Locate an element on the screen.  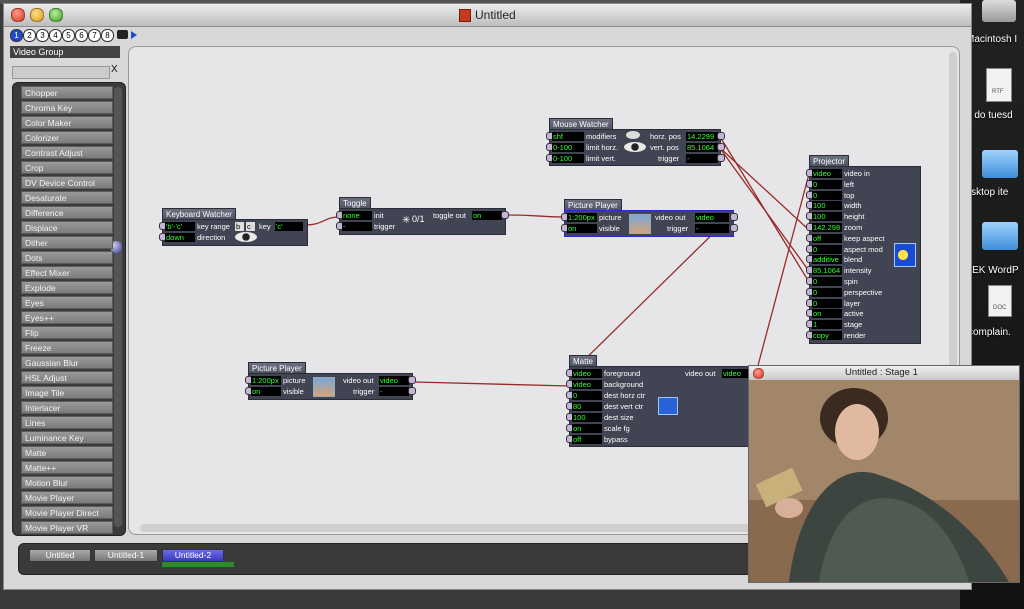
projector-input-value: video is located at coordinates (827, 173).